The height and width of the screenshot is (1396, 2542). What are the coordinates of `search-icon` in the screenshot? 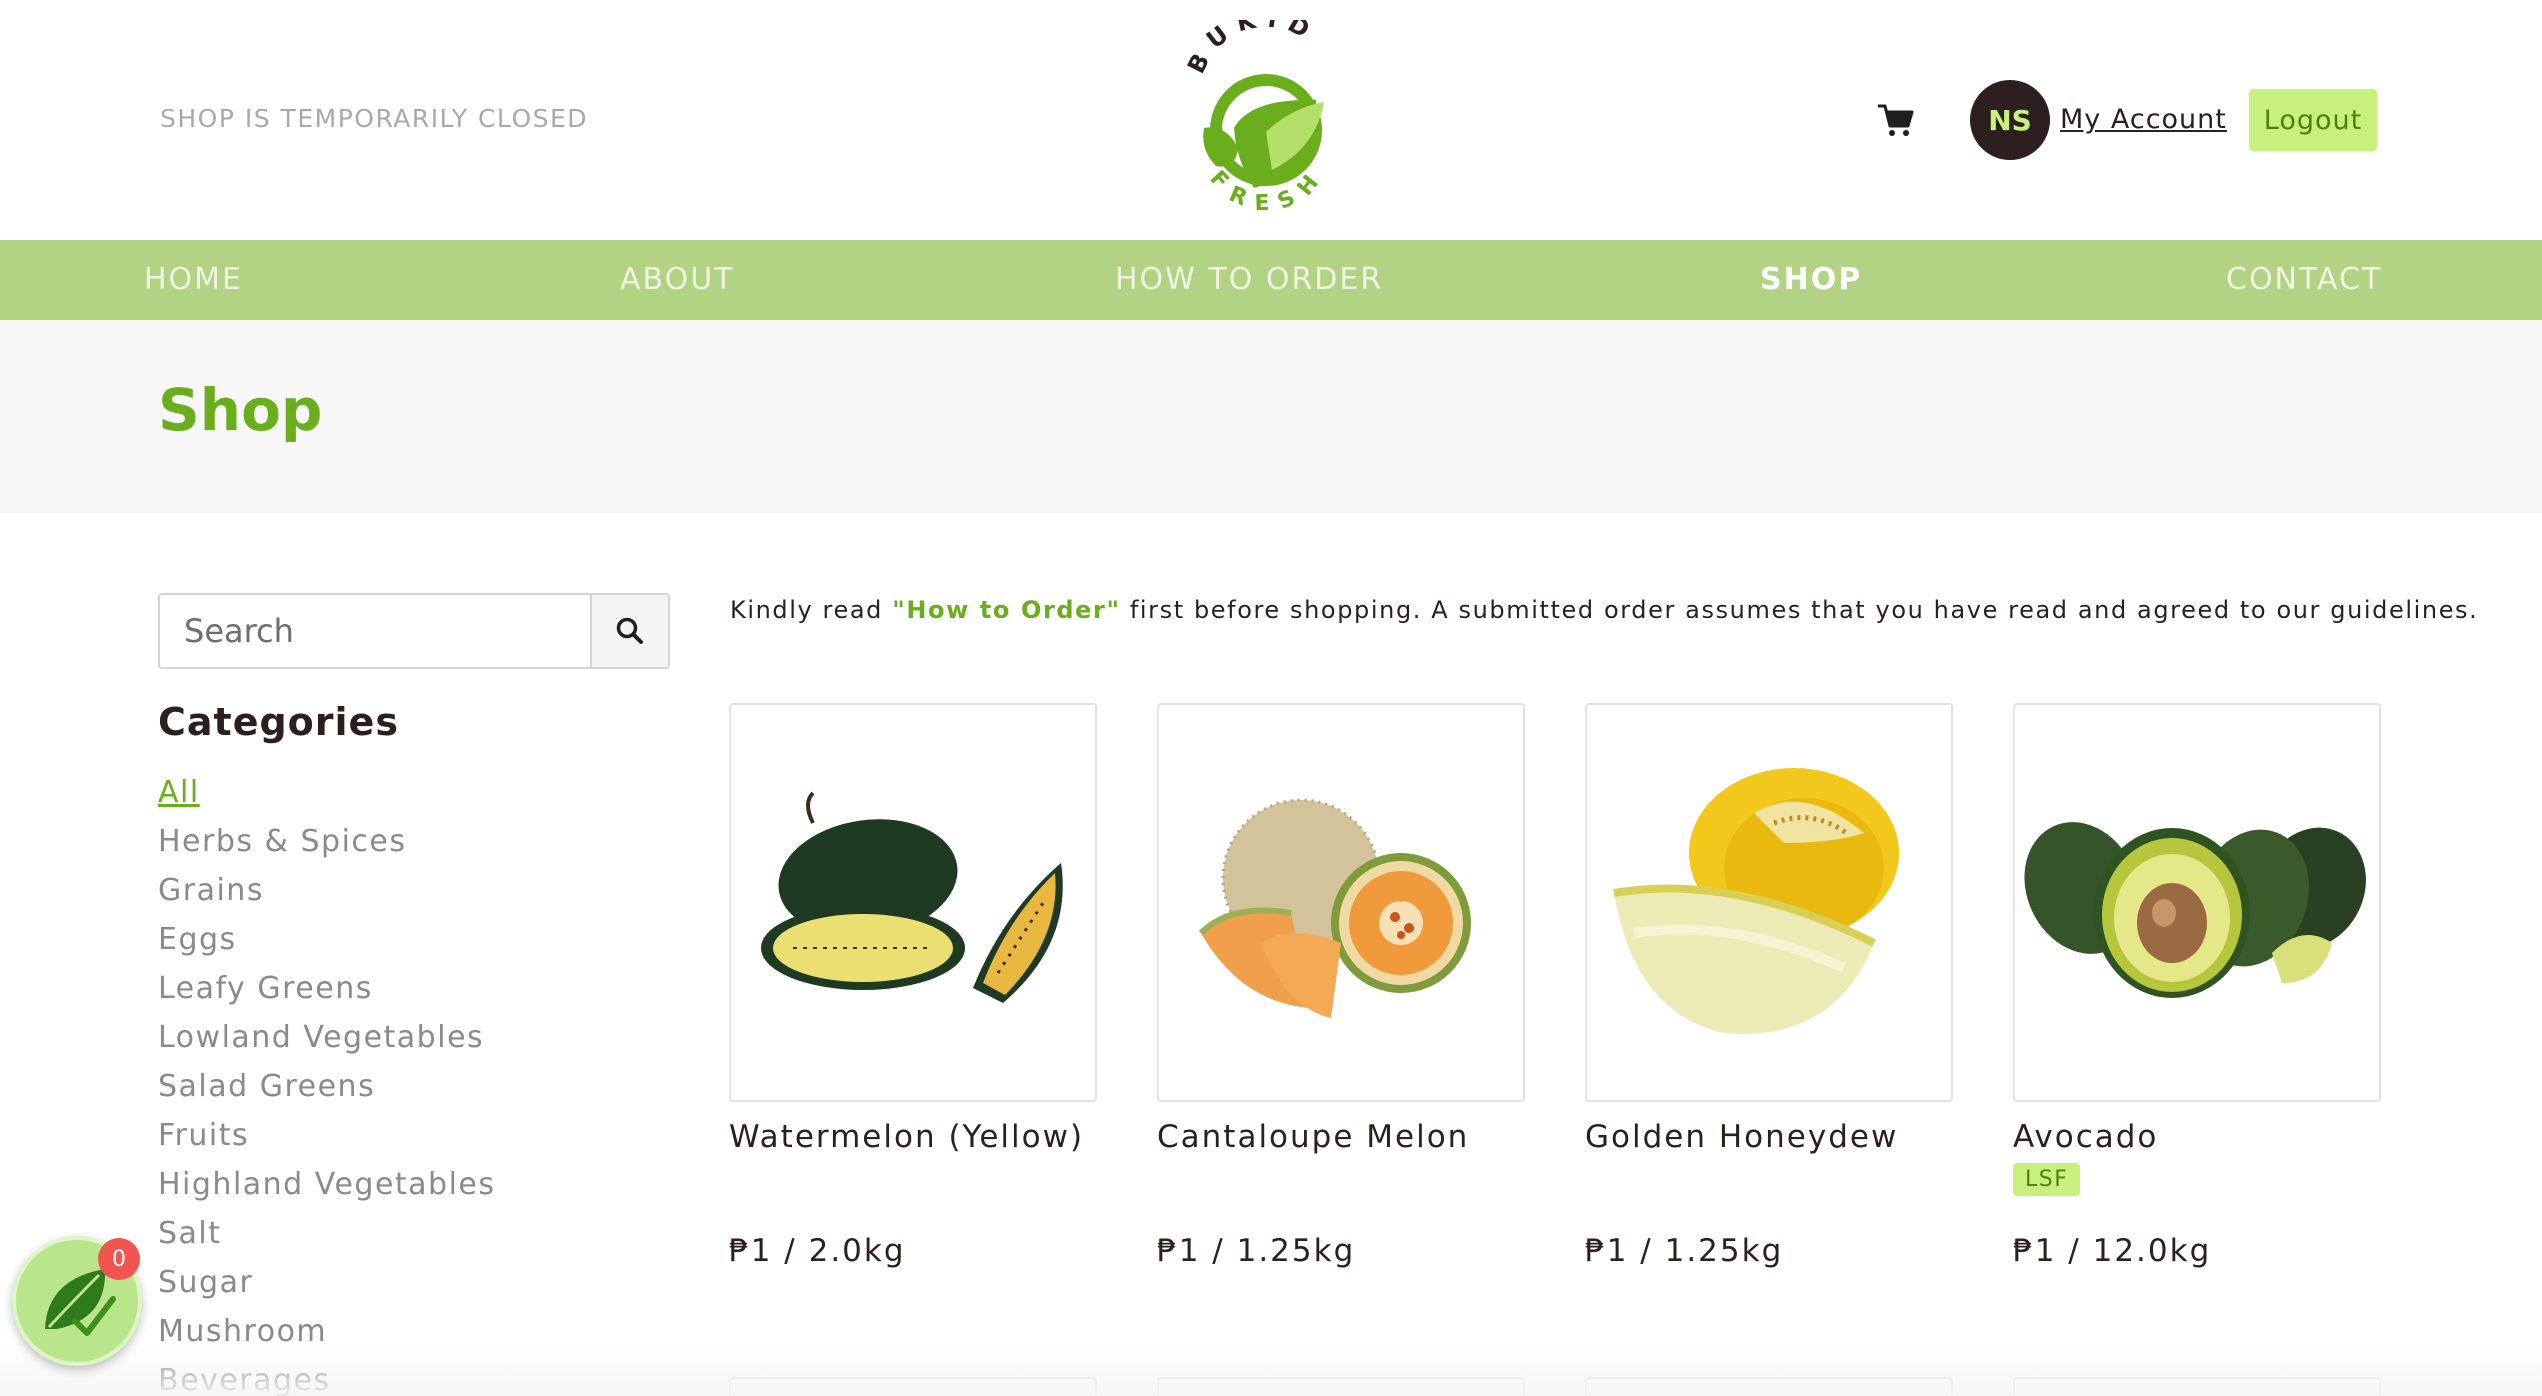 It's located at (629, 630).